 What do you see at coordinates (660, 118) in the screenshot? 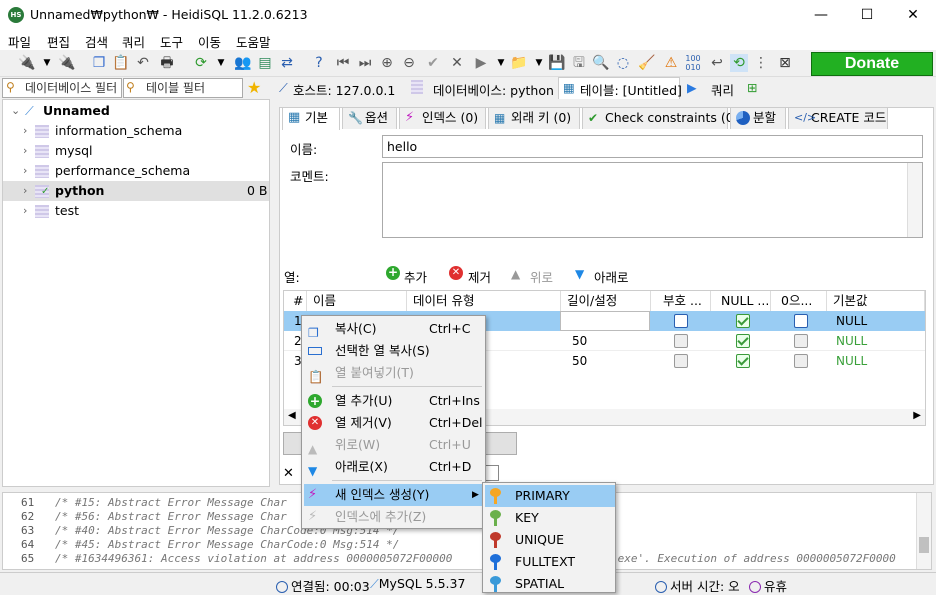
I see `tab-check-constraints: ✔ Check constraints (0)` at bounding box center [660, 118].